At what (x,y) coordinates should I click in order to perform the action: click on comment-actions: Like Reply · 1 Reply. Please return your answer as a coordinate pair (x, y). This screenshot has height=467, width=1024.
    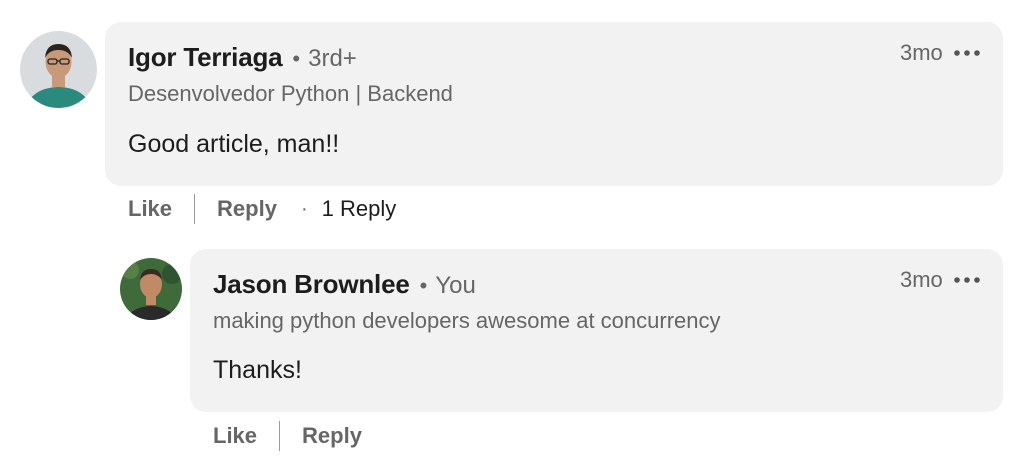
    Looking at the image, I should click on (262, 209).